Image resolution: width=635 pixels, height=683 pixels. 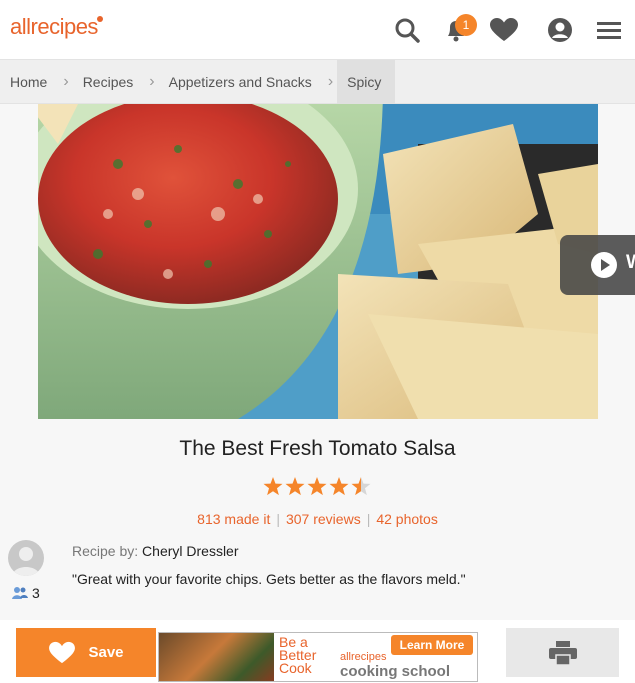 I want to click on photos-link: 42 photos, so click(x=407, y=519).